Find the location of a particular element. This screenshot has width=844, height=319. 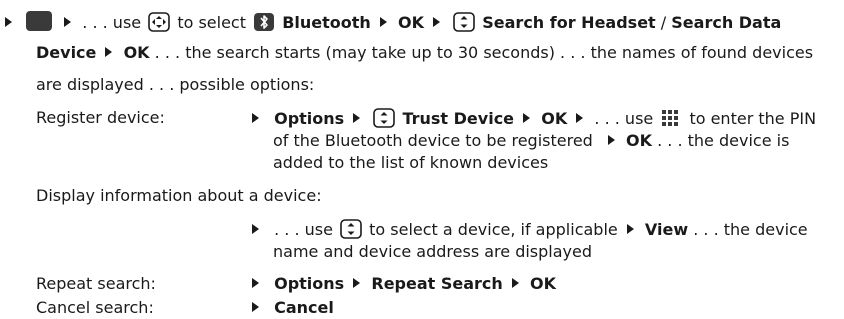

keypad-icon is located at coordinates (670, 118).